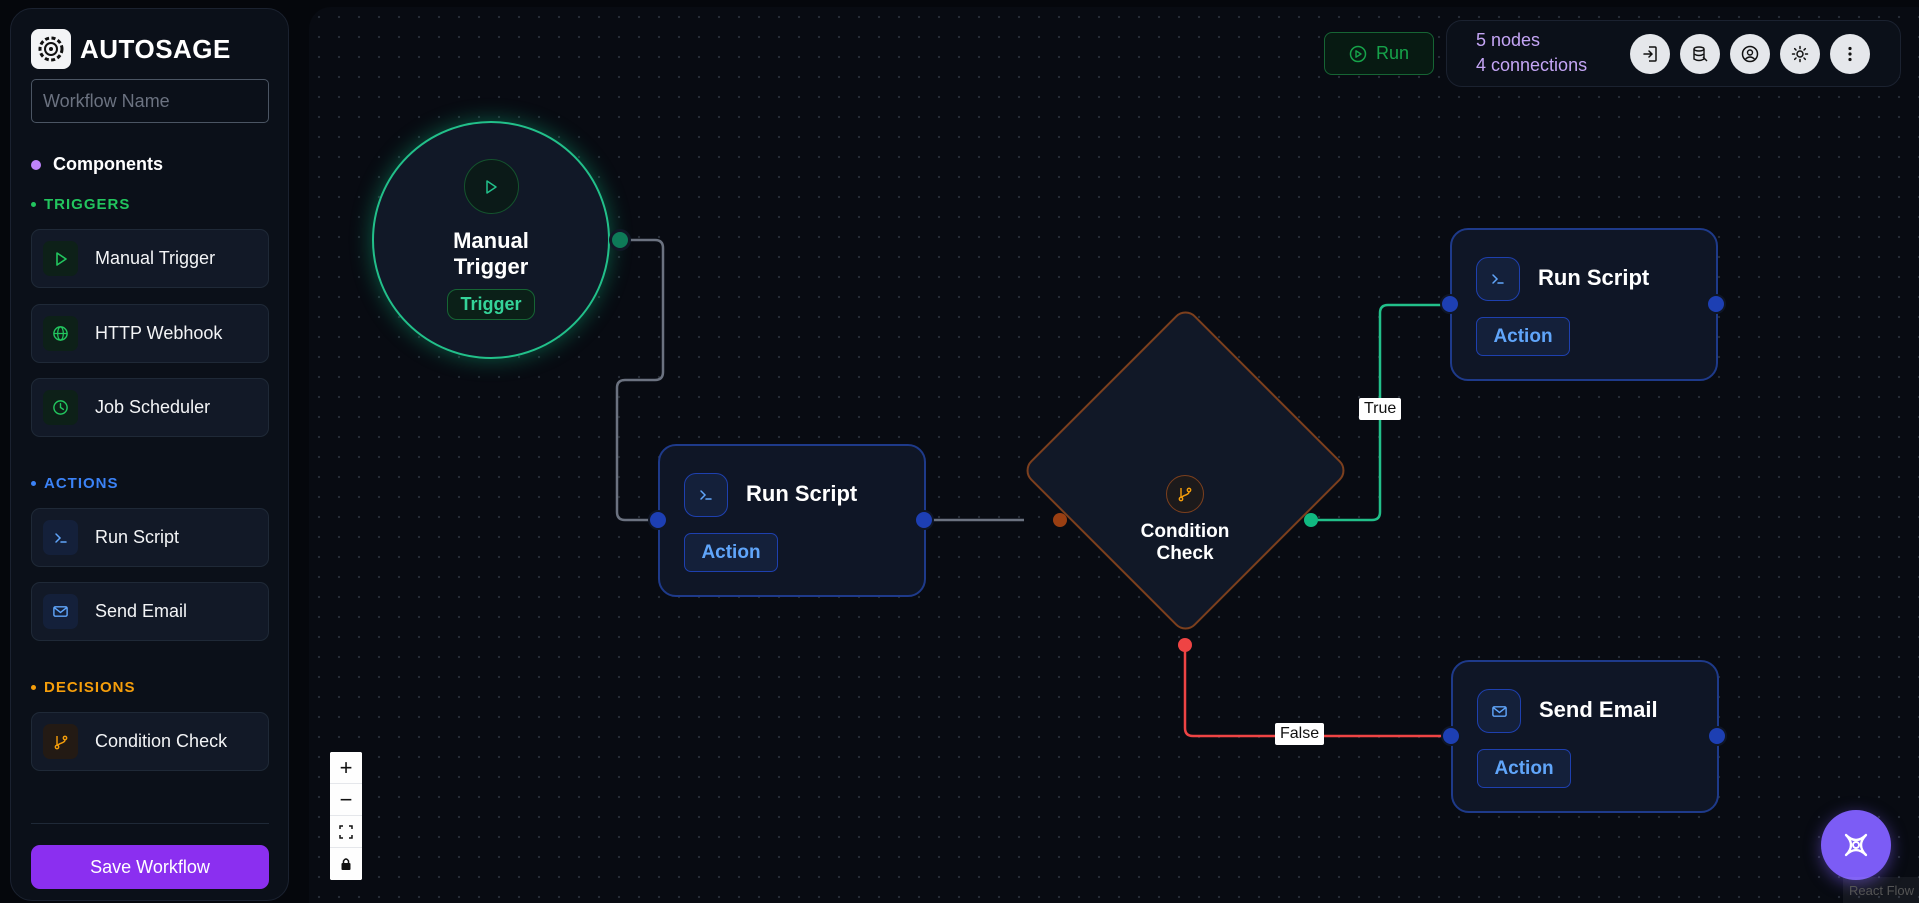 This screenshot has width=1919, height=903. Describe the element at coordinates (137, 537) in the screenshot. I see `component-label: Run Script` at that location.